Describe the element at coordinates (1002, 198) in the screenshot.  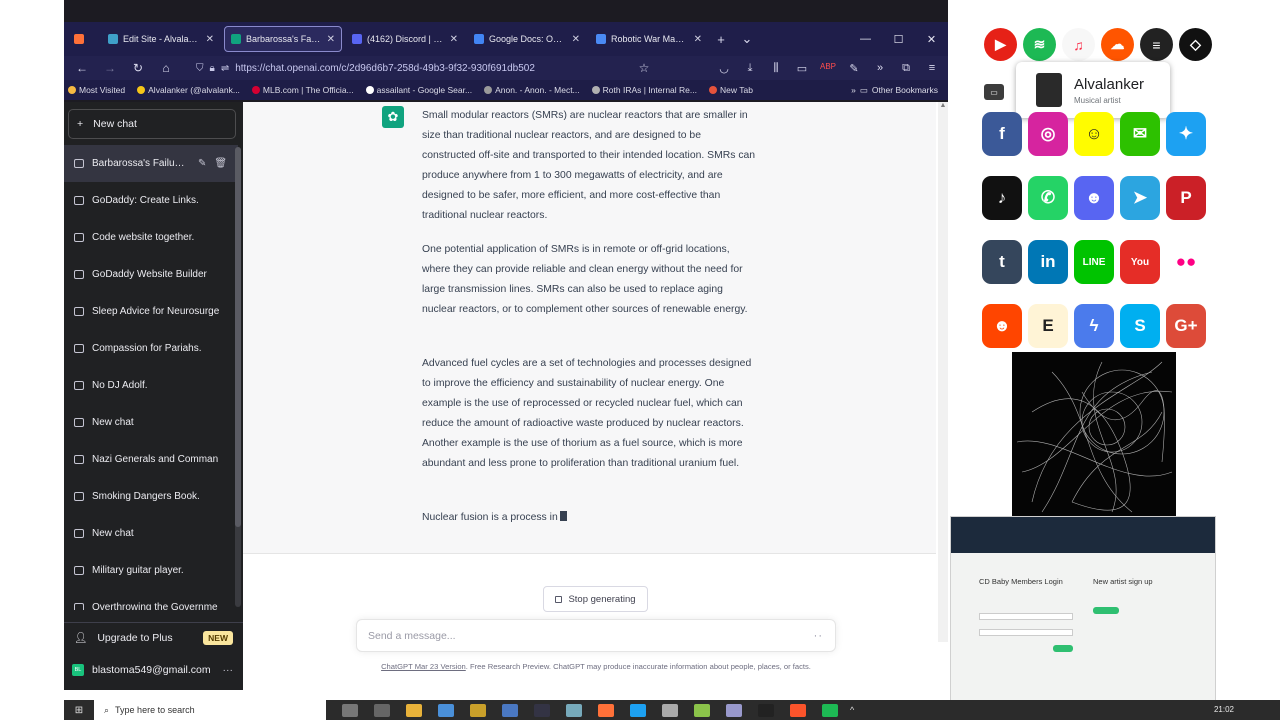
I see `tiktok-icon: ♪` at that location.